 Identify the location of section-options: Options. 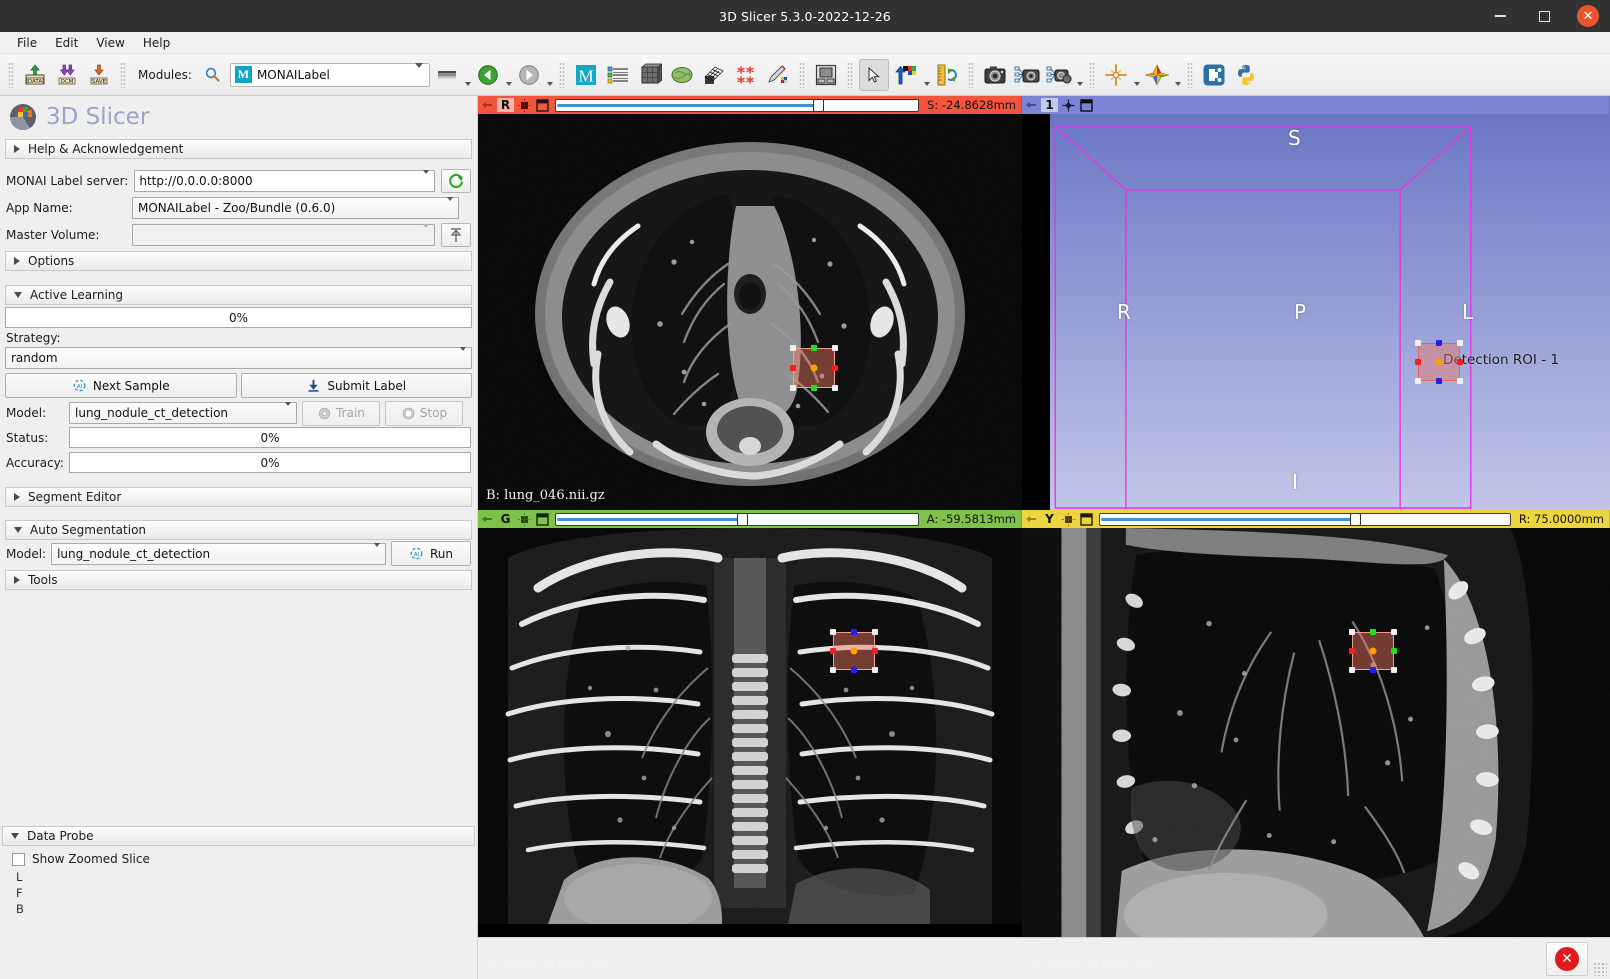
(238, 261).